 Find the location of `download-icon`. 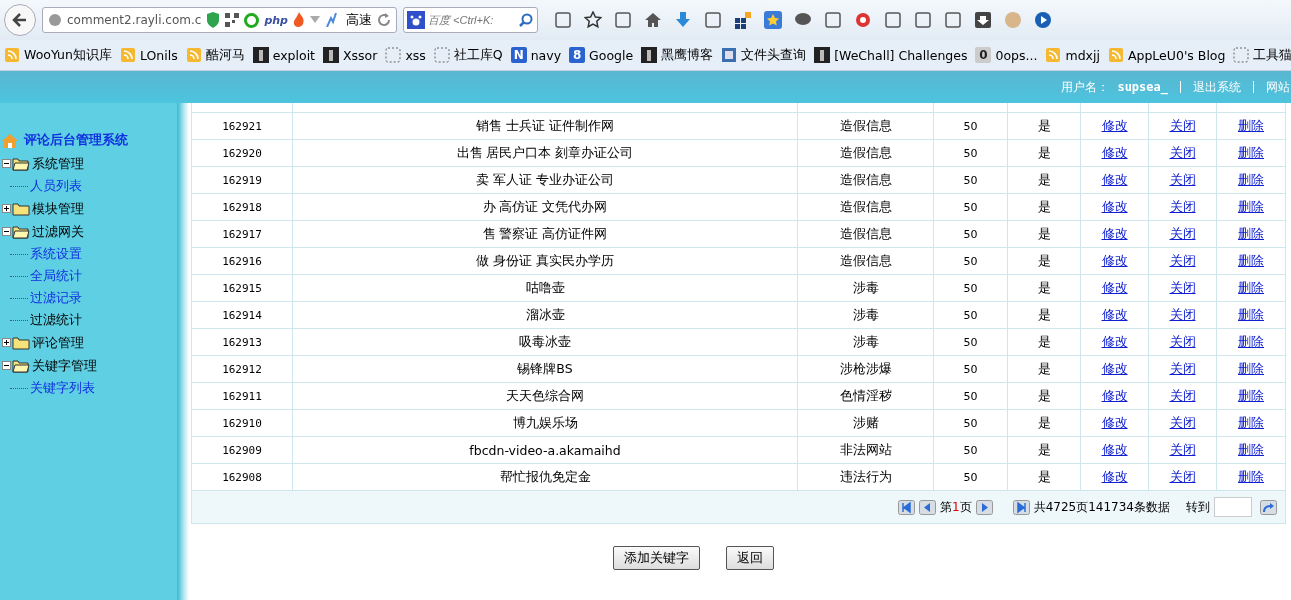

download-icon is located at coordinates (682, 20).